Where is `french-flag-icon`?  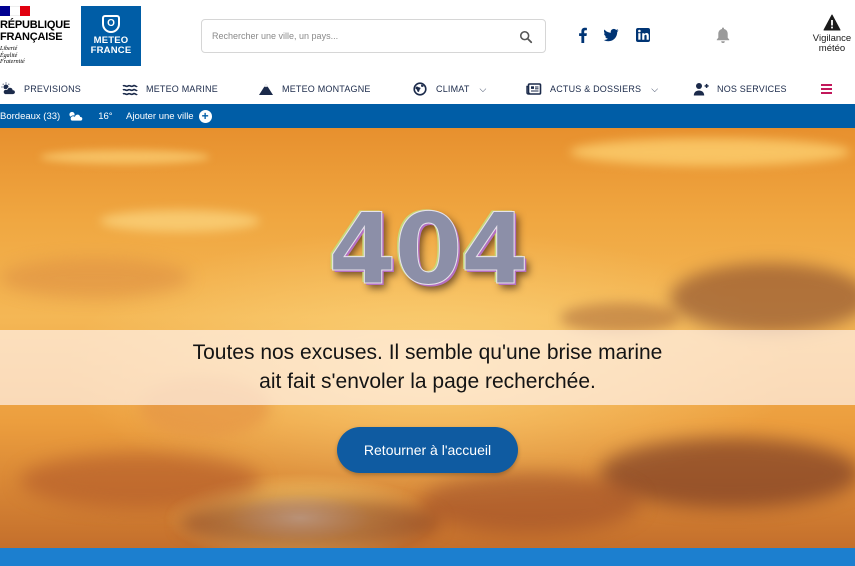
french-flag-icon is located at coordinates (15, 11).